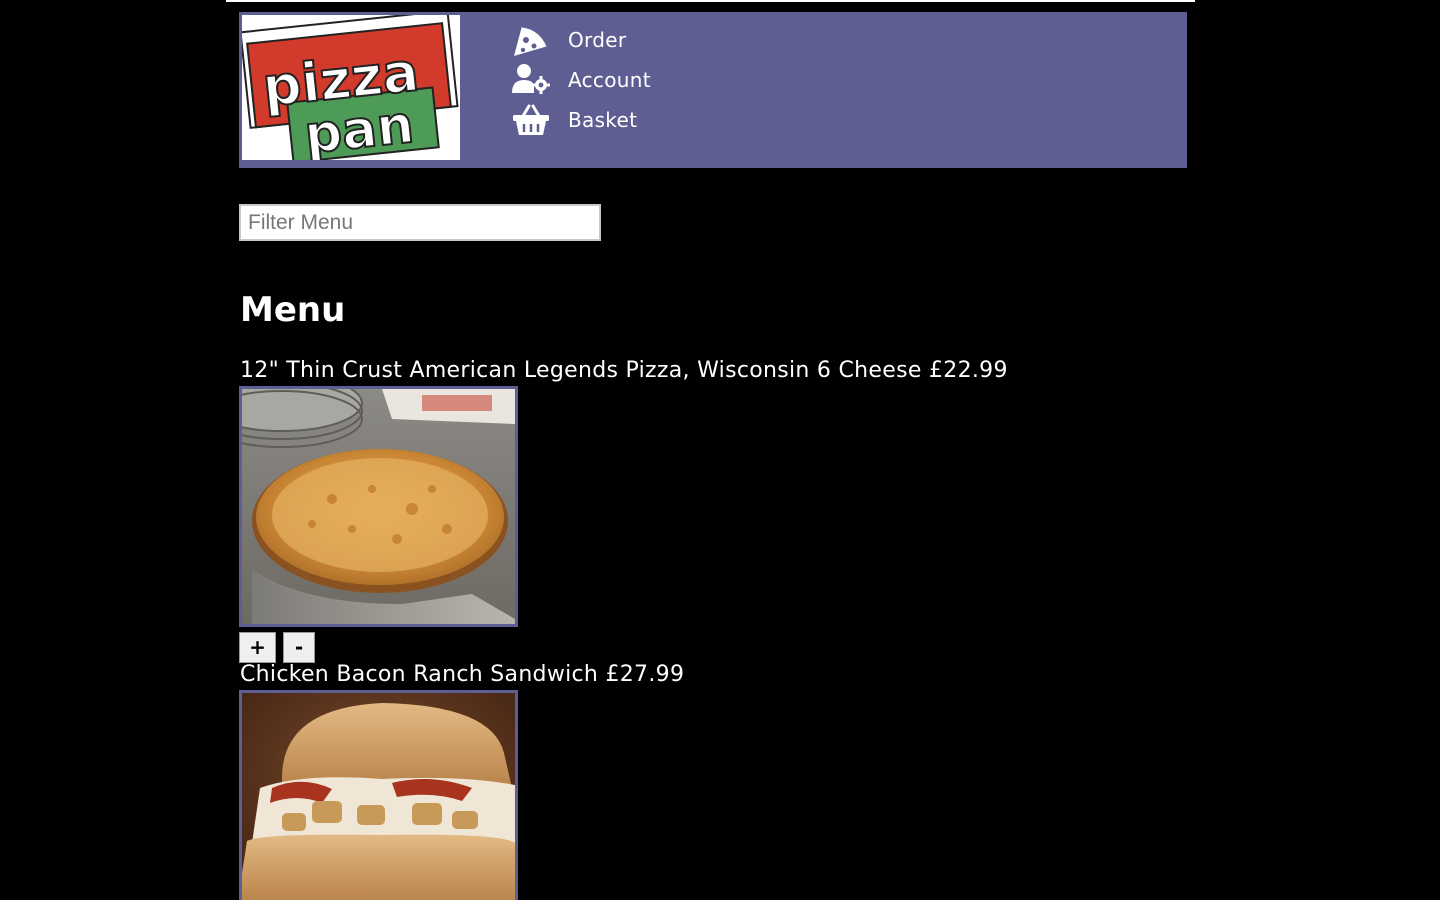 The height and width of the screenshot is (900, 1440). I want to click on top-divider, so click(710, 1).